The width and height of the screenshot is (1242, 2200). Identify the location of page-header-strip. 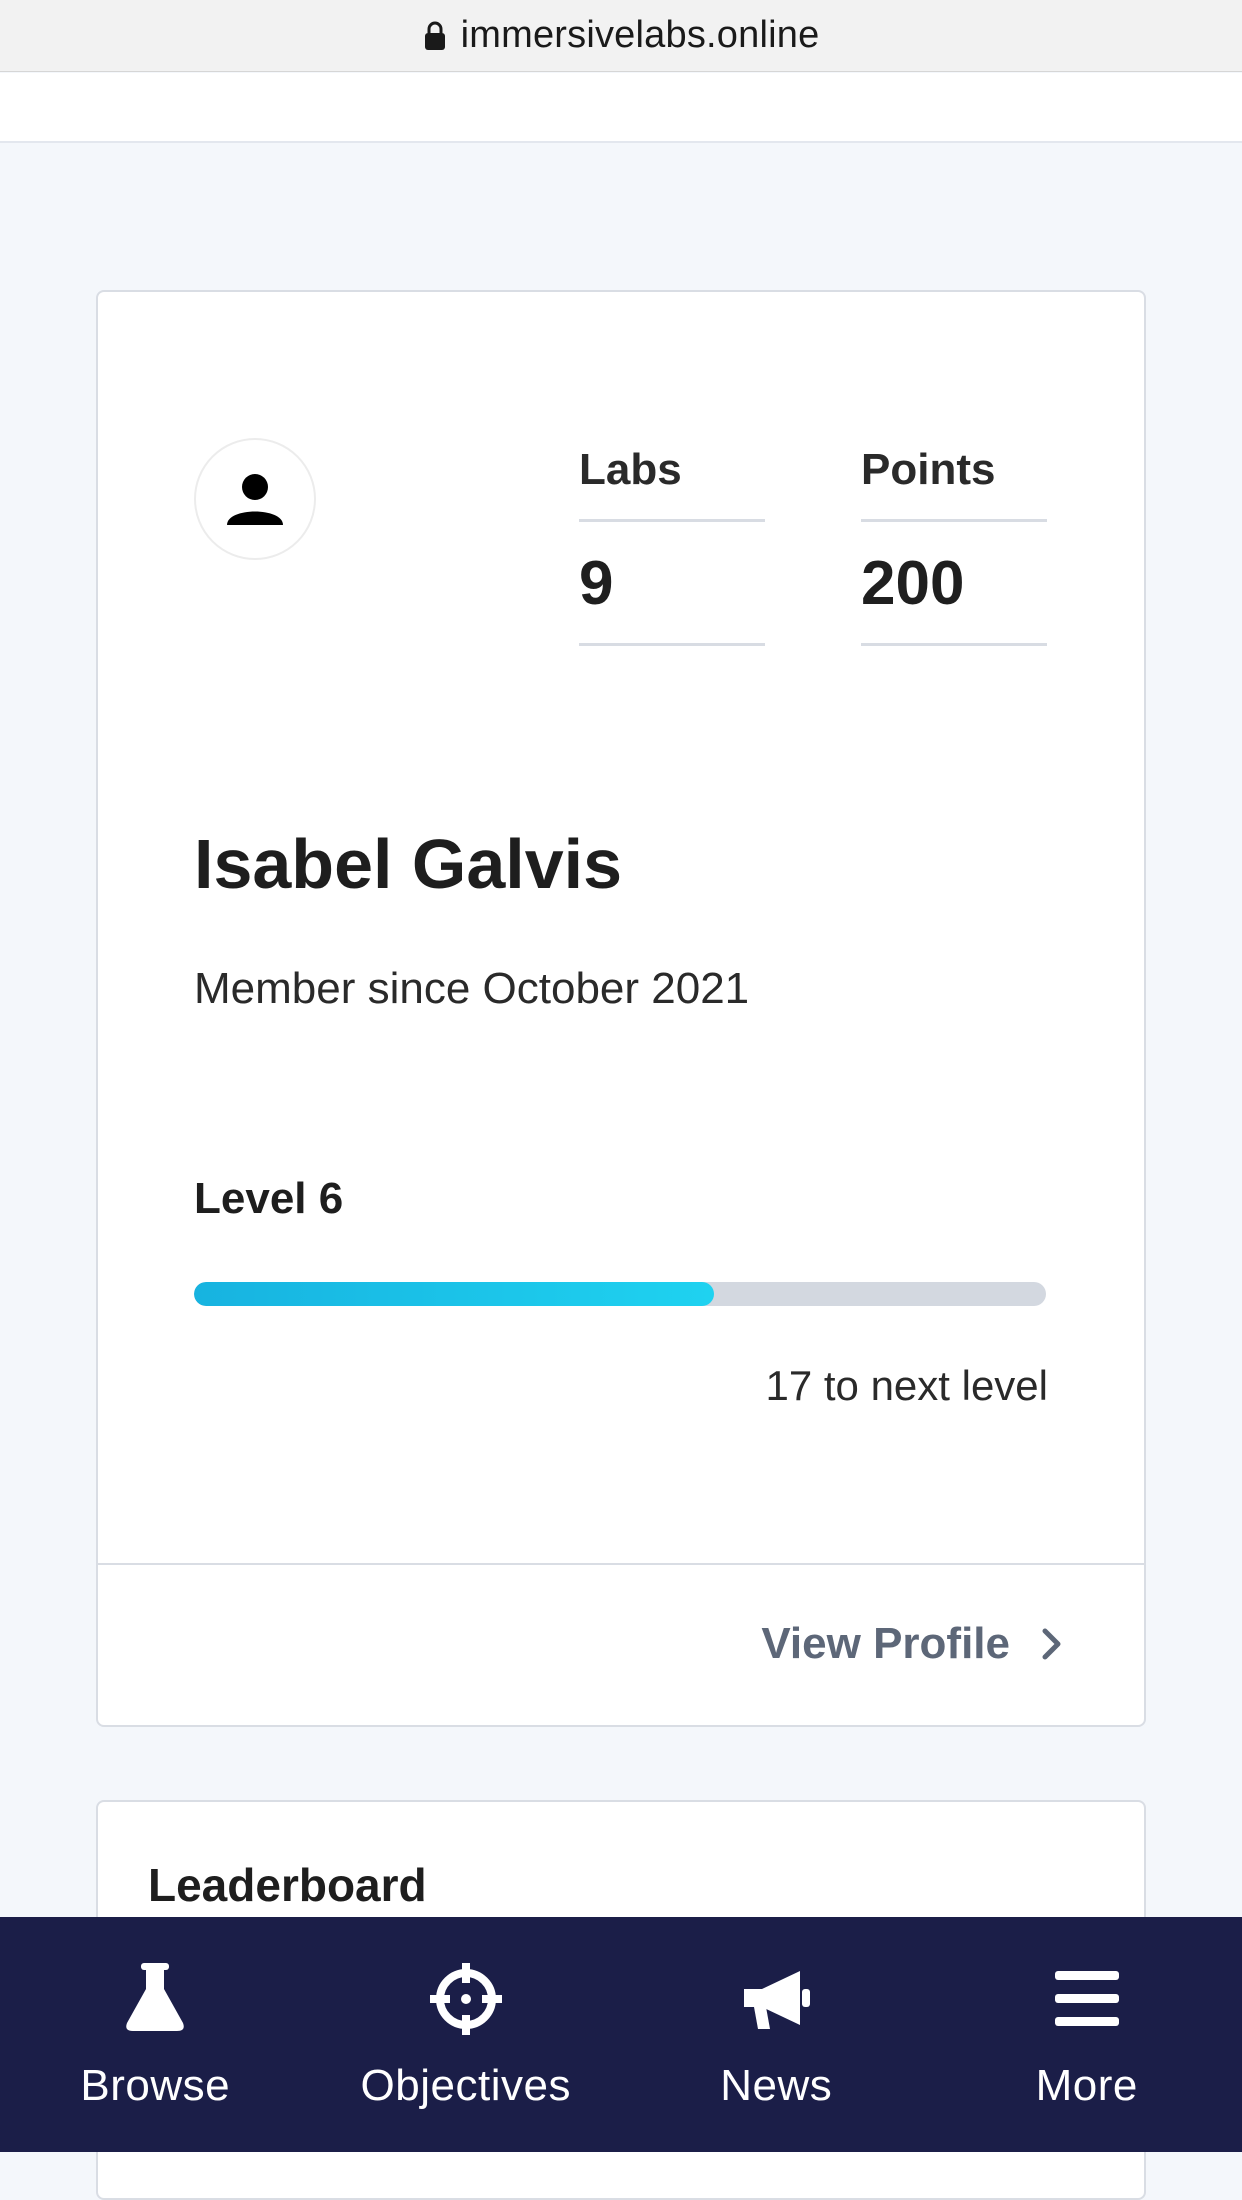
(621, 108).